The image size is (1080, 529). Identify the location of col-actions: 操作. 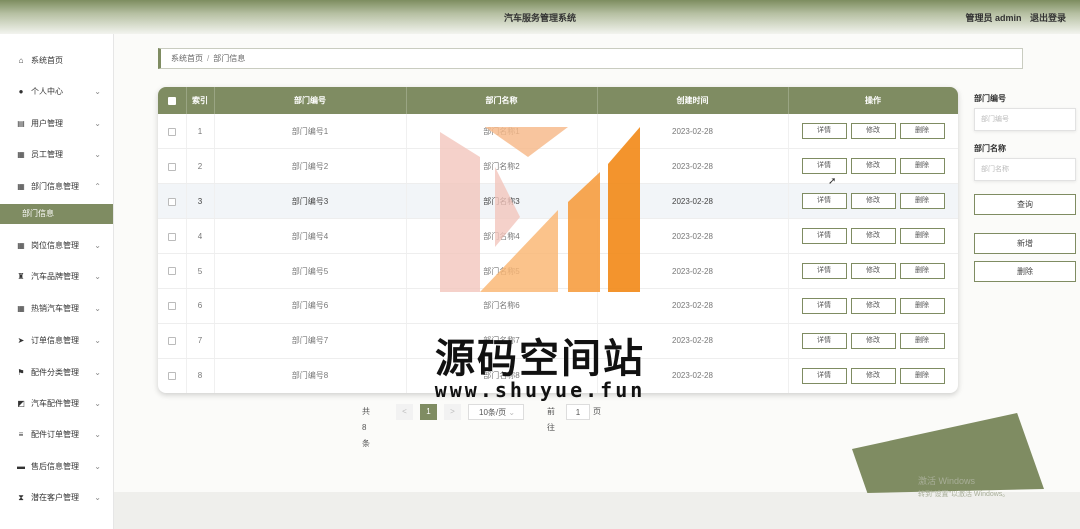
(873, 100).